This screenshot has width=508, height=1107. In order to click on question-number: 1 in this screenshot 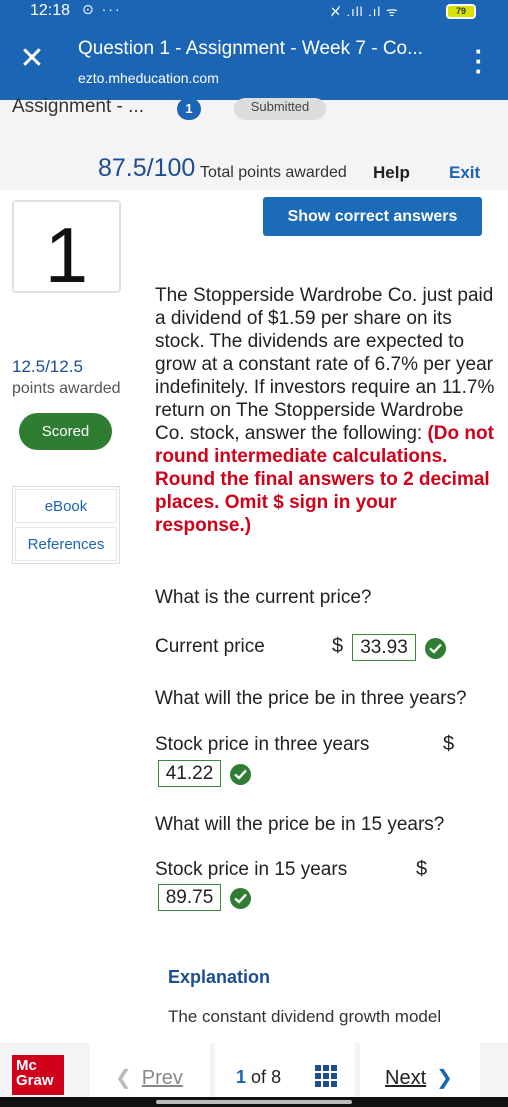, I will do `click(66, 255)`.